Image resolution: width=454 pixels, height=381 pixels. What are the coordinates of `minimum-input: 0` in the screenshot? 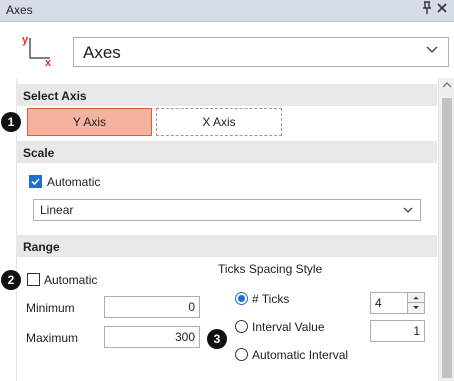 It's located at (152, 307).